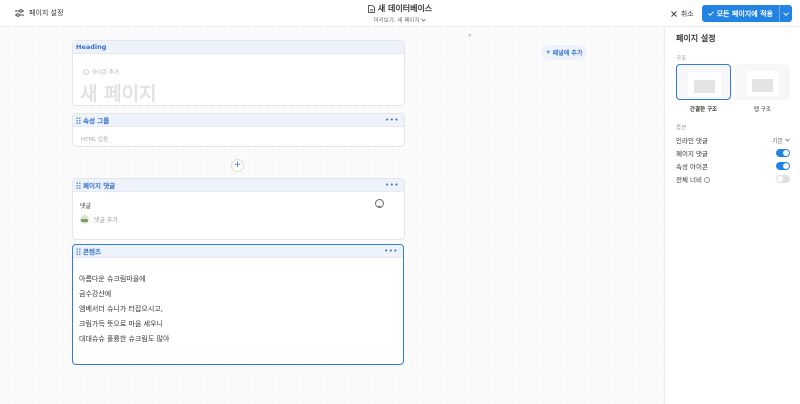 The image size is (800, 404). What do you see at coordinates (238, 120) in the screenshot?
I see `property-group-header: 속성 그룹` at bounding box center [238, 120].